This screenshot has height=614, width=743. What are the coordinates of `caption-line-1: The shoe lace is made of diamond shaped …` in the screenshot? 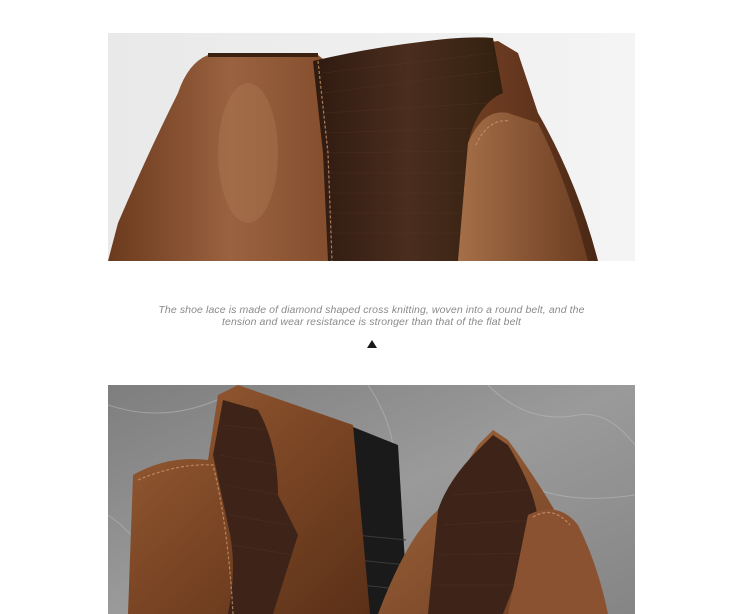 It's located at (371, 310).